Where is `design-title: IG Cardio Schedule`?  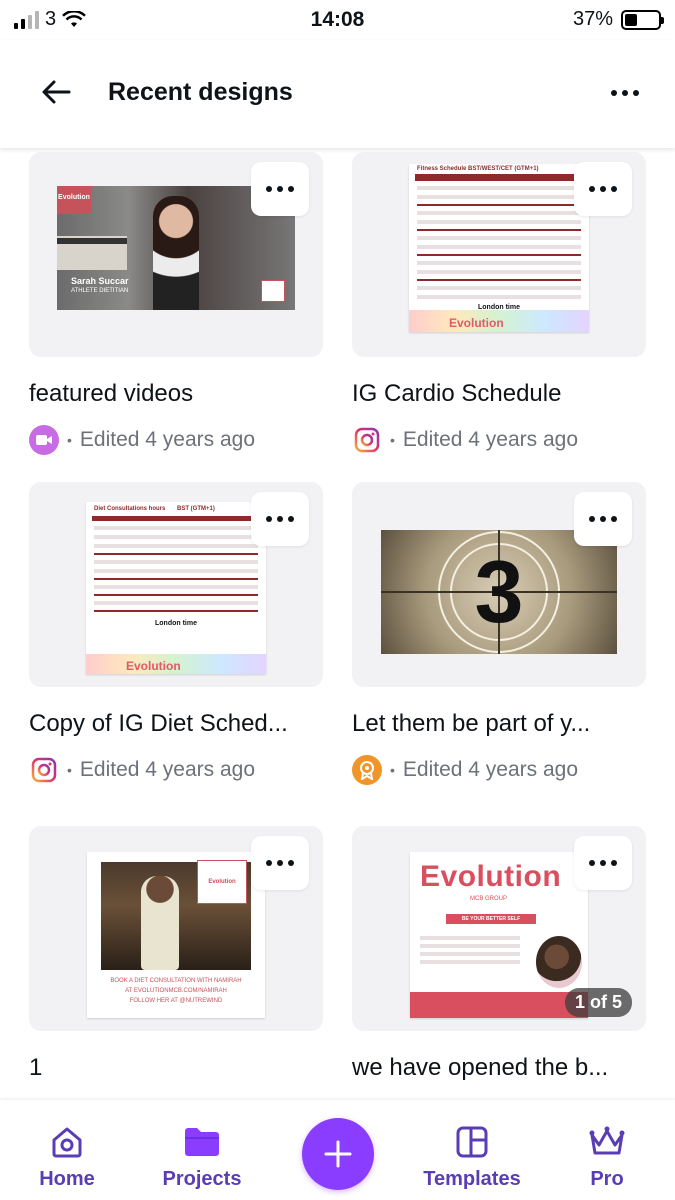
design-title: IG Cardio Schedule is located at coordinates (499, 394).